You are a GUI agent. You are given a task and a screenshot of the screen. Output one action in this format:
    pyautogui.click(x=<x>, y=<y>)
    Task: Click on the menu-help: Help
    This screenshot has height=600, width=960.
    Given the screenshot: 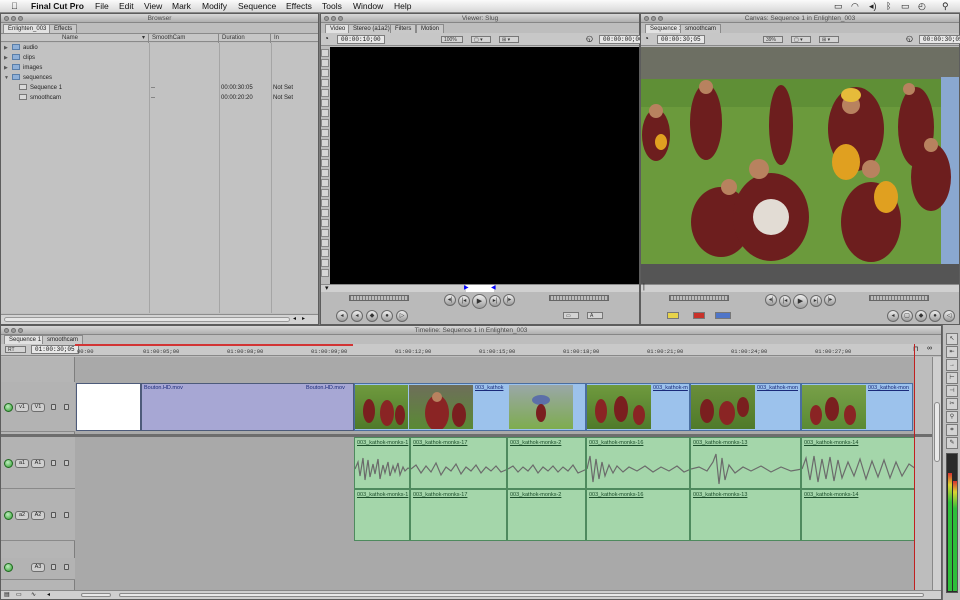 What is the action you would take?
    pyautogui.click(x=402, y=6)
    